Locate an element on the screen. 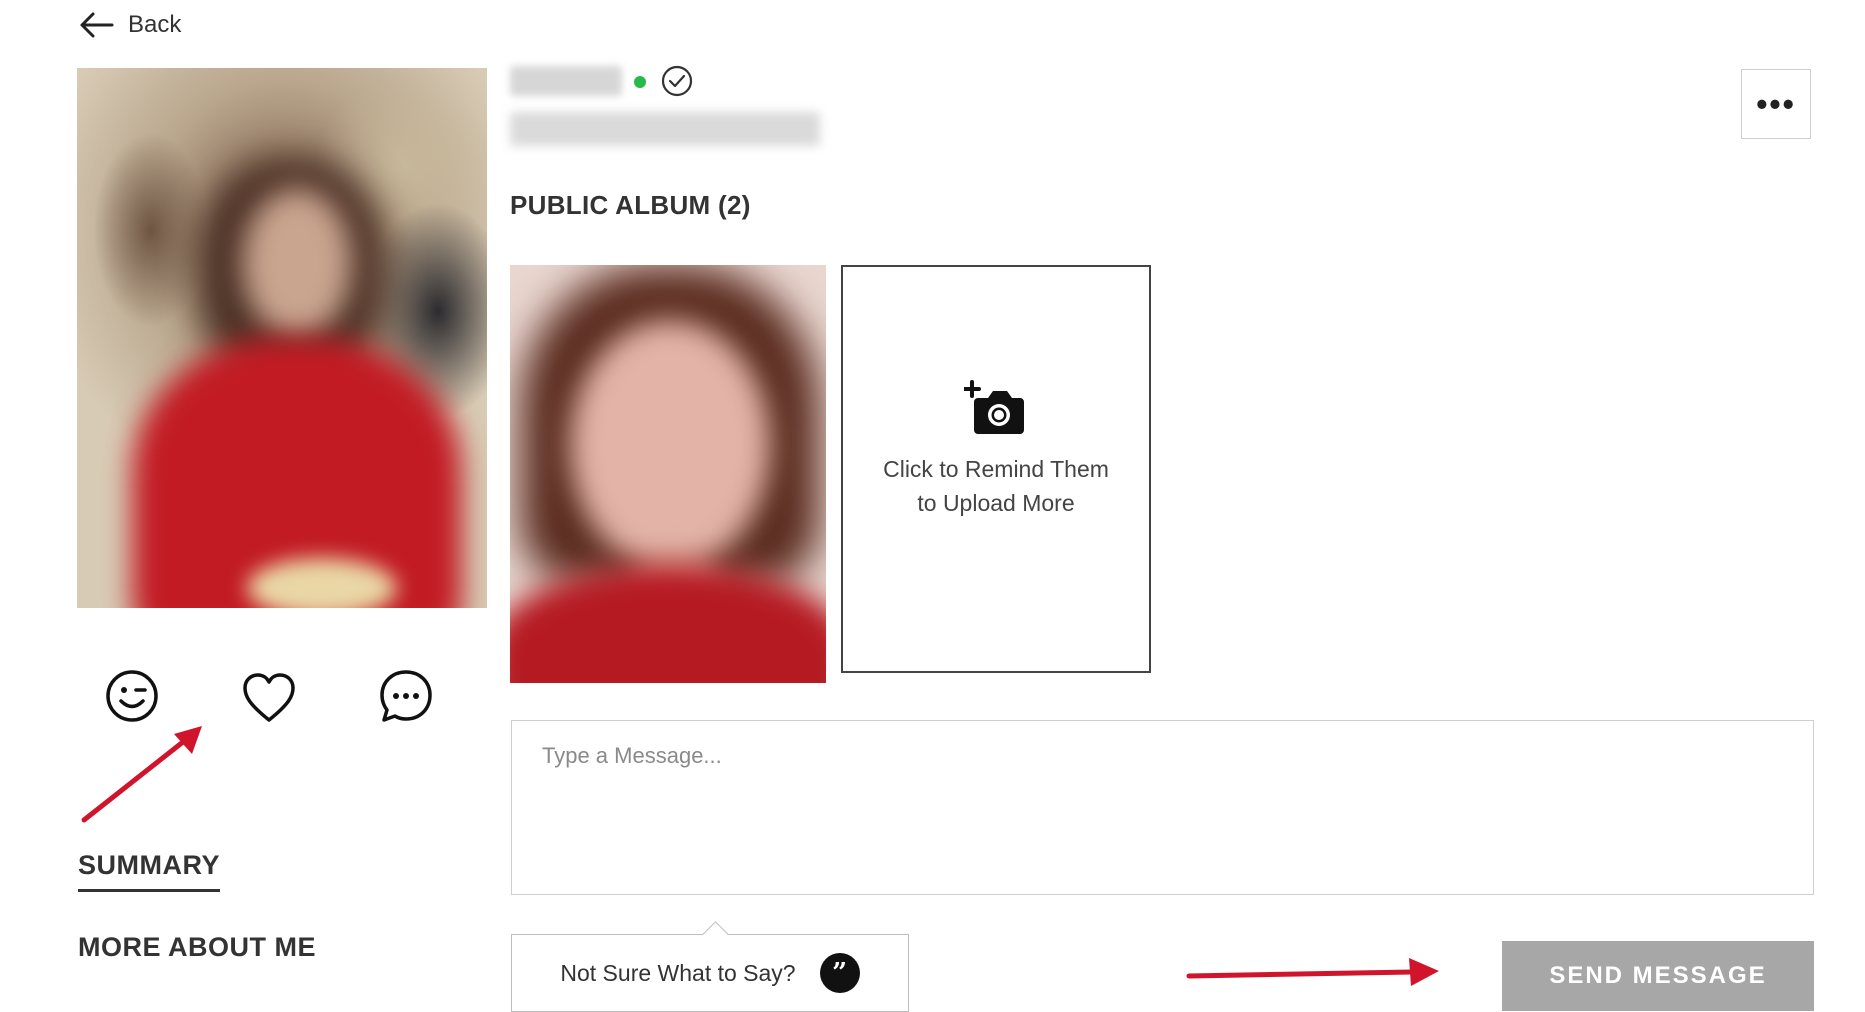  back-button: Back is located at coordinates (129, 25).